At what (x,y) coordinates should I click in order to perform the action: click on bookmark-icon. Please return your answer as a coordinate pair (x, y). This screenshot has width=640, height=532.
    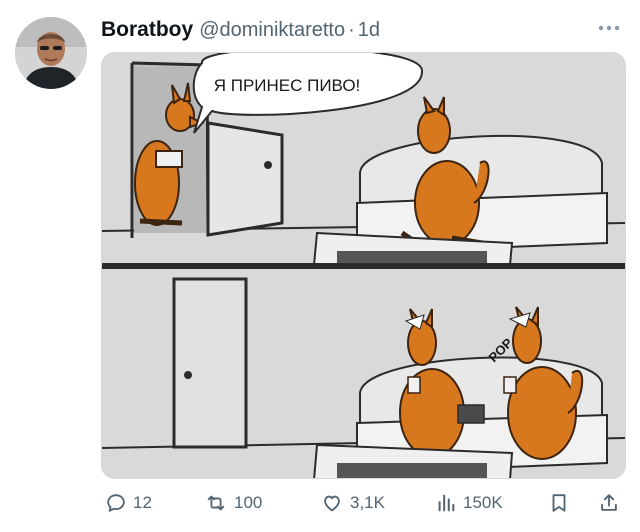
    Looking at the image, I should click on (559, 503).